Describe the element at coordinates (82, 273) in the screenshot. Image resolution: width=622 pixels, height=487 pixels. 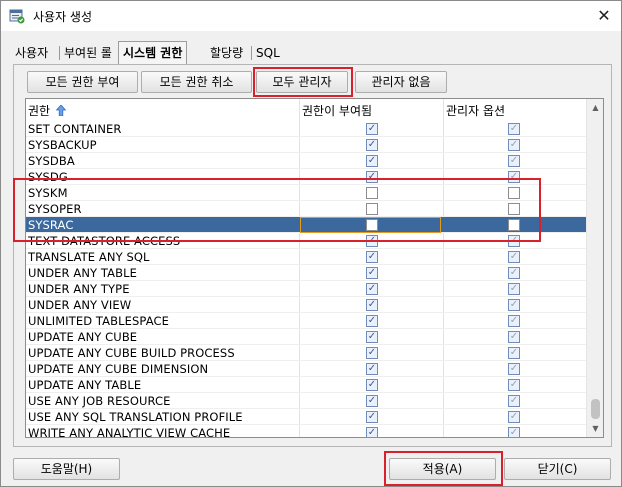
I see `privilege-name: UNDER ANY TABLE` at that location.